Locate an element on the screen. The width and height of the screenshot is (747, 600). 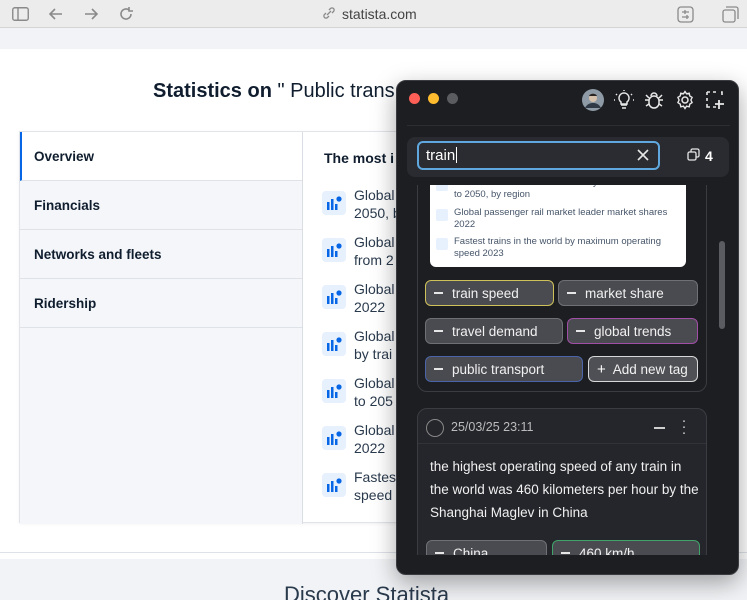
search-input: train is located at coordinates (538, 155).